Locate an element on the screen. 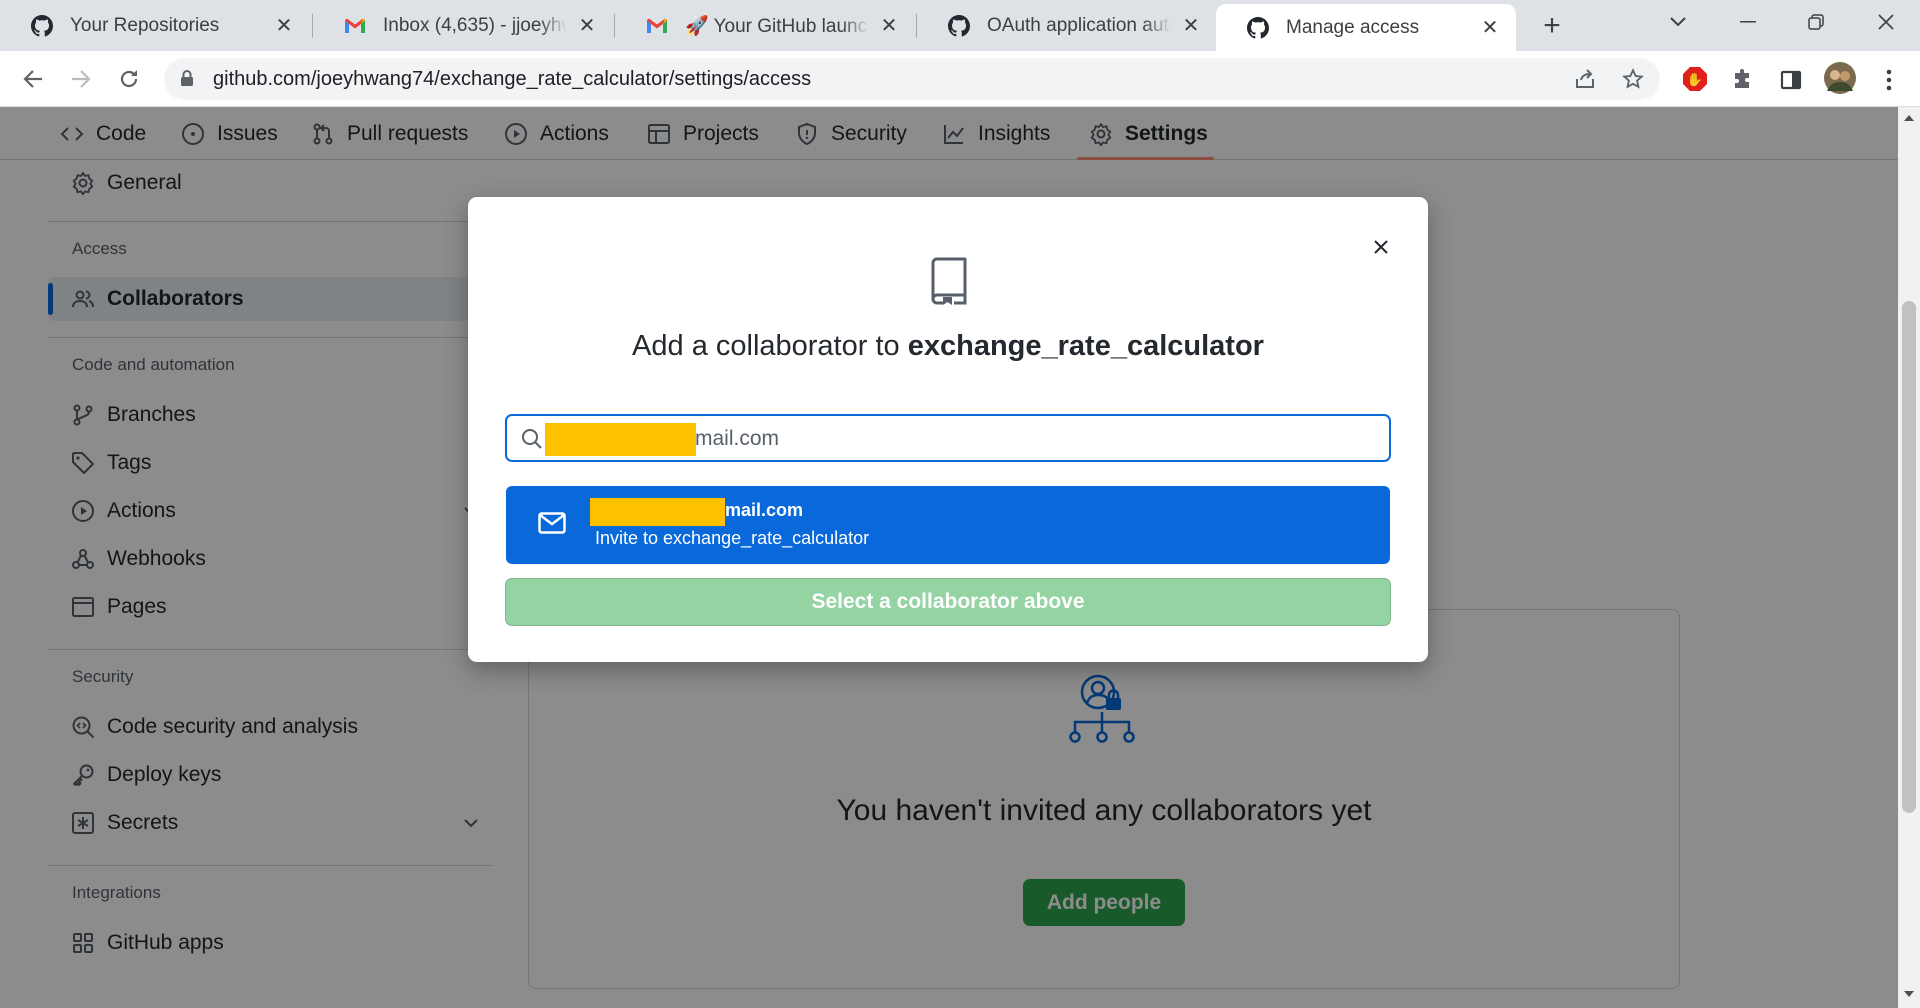 The width and height of the screenshot is (1920, 1008). lock-icon is located at coordinates (187, 80).